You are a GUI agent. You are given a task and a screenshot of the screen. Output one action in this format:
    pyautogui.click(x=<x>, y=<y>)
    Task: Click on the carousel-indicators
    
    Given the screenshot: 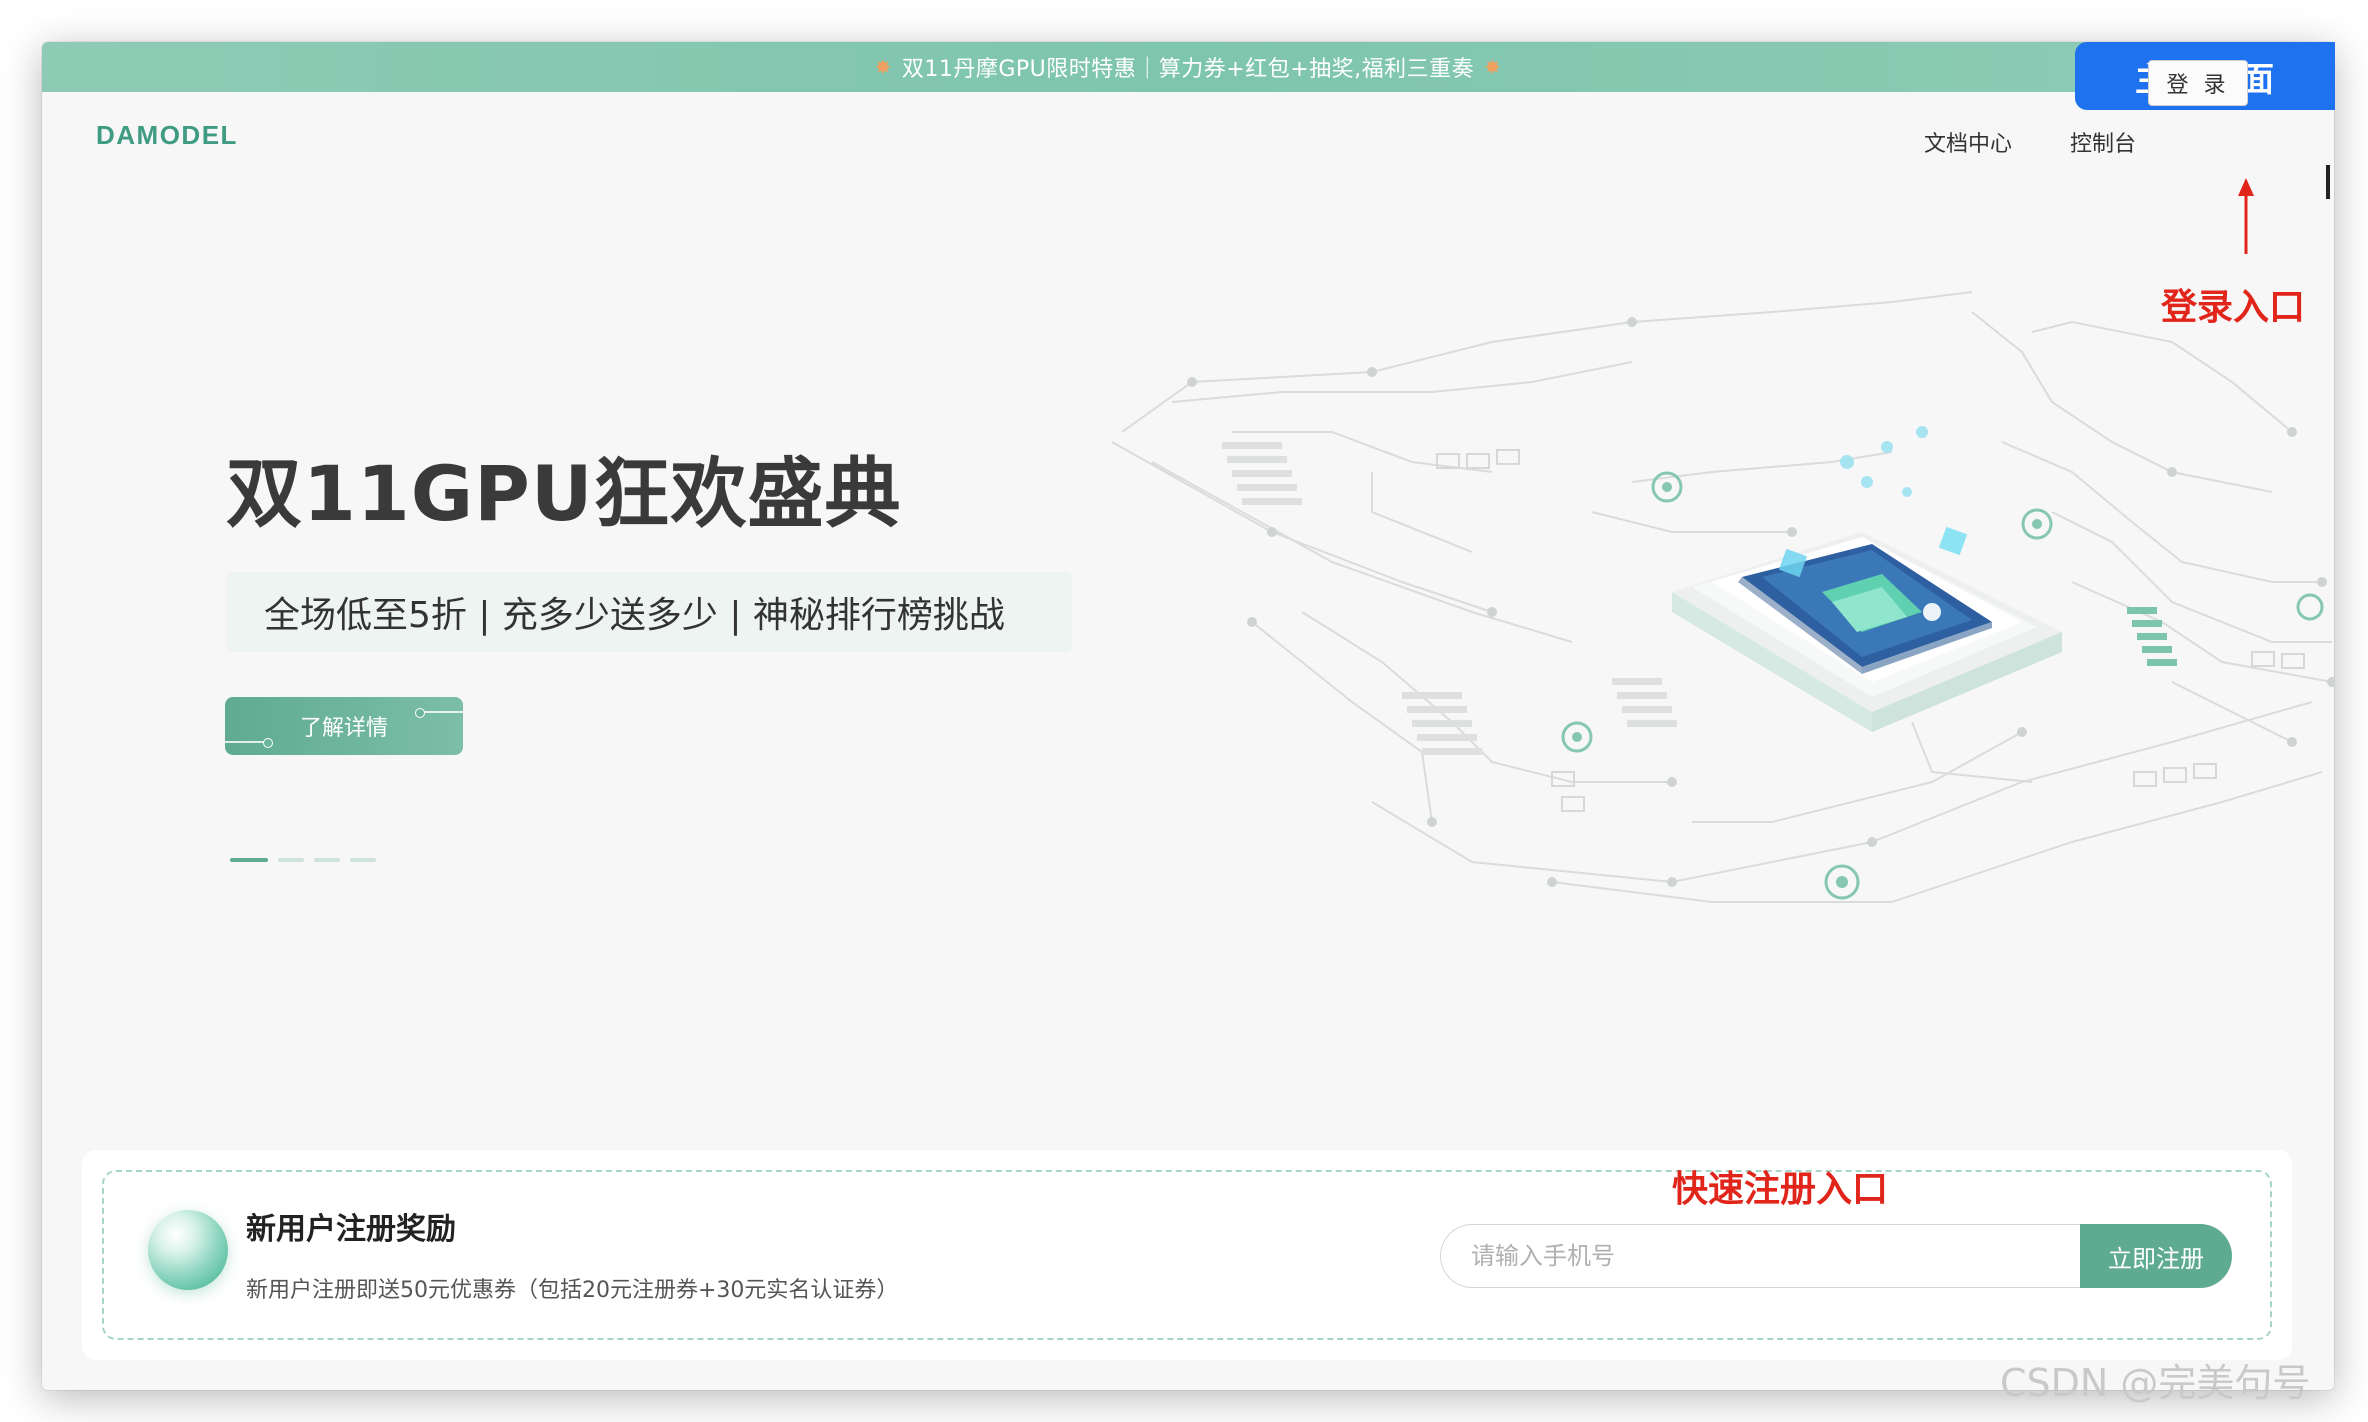 What is the action you would take?
    pyautogui.click(x=303, y=860)
    